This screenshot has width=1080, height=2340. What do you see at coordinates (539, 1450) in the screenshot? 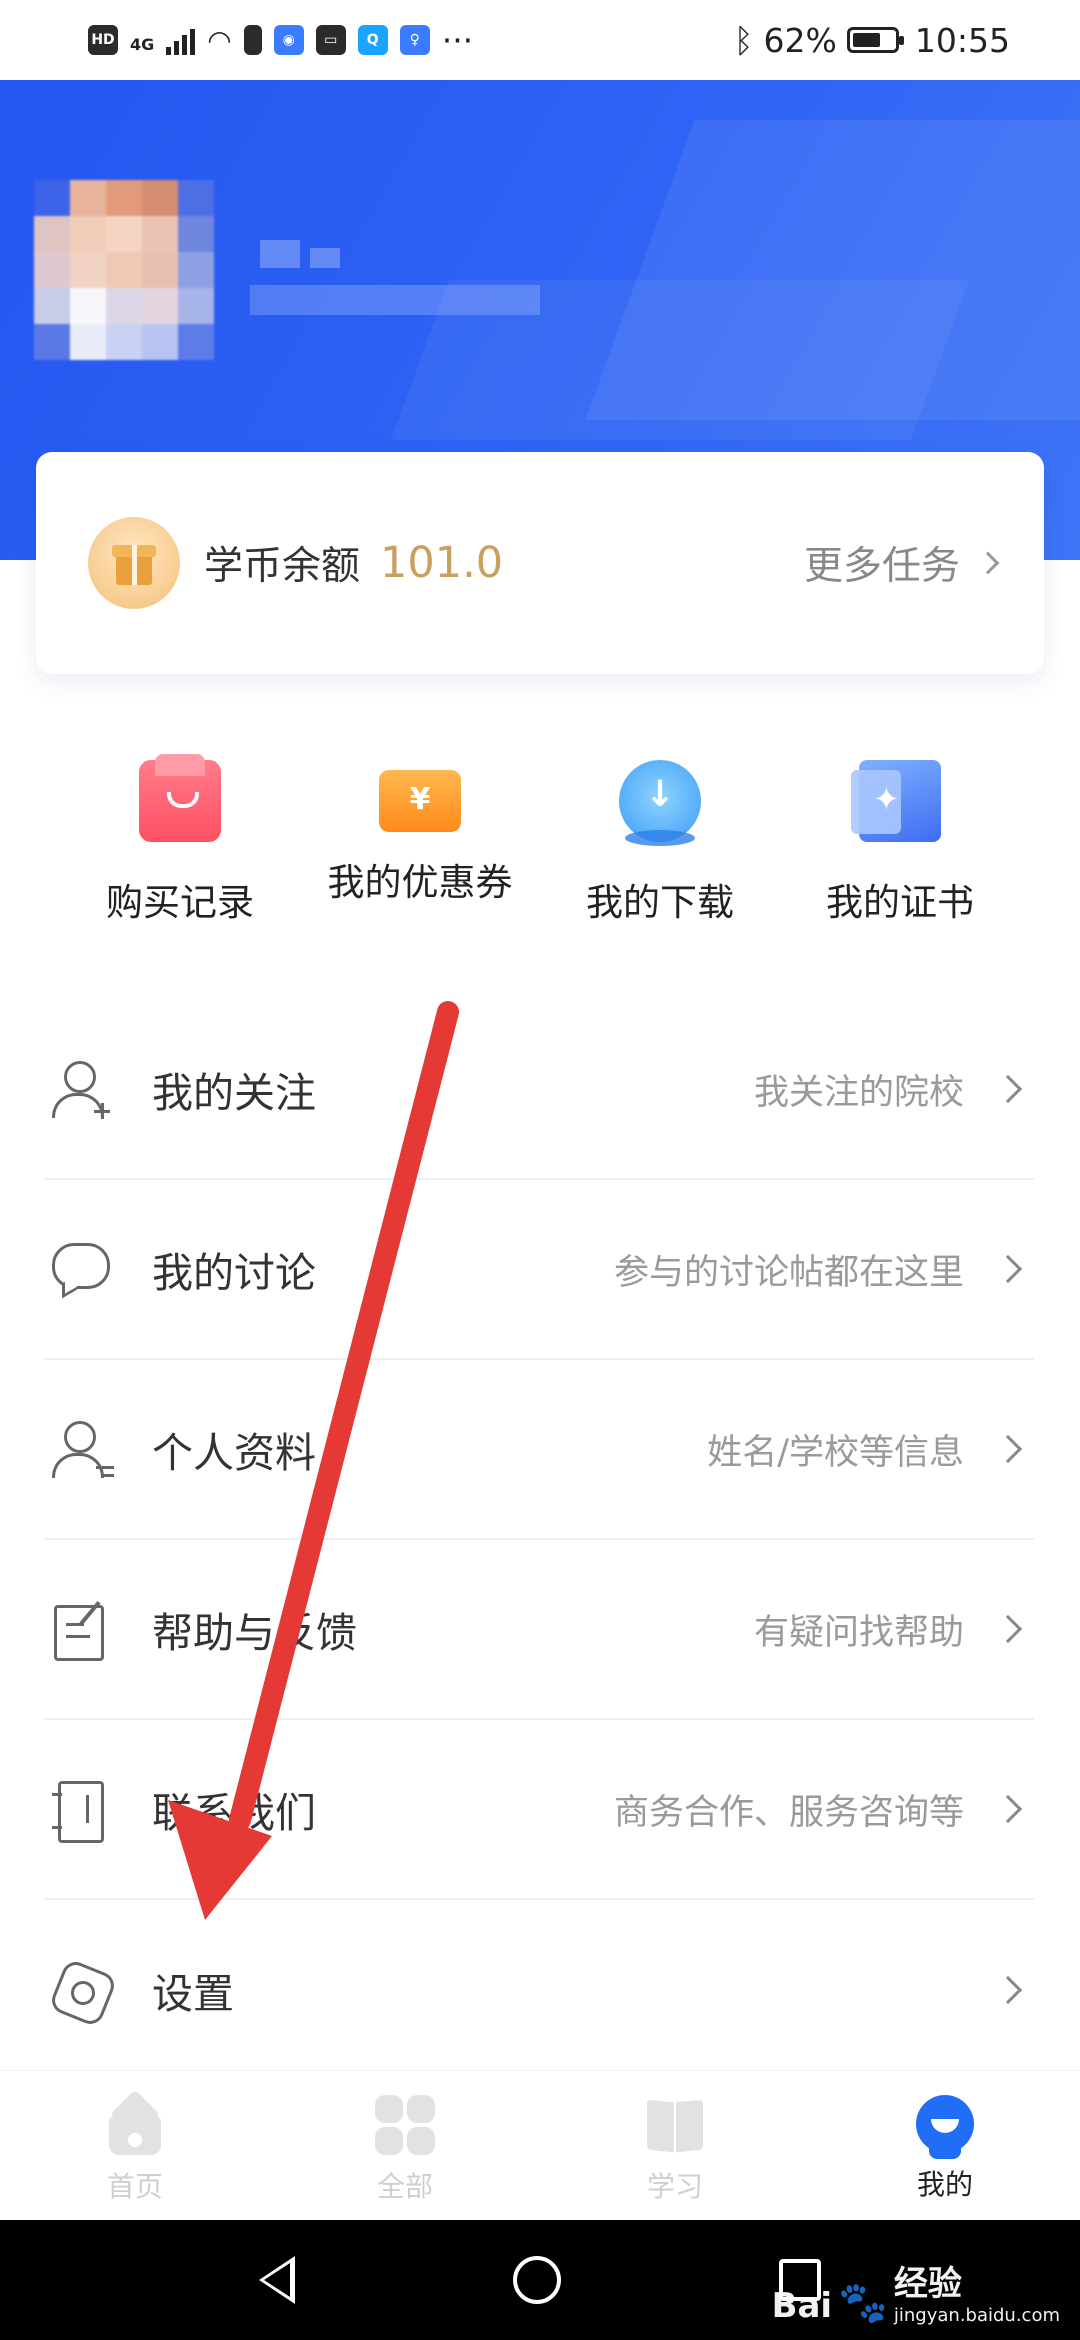
I see `menu-item-profile: 个人资料 姓名/学校等信息` at bounding box center [539, 1450].